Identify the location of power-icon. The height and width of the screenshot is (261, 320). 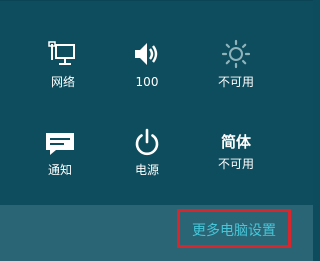
(147, 142).